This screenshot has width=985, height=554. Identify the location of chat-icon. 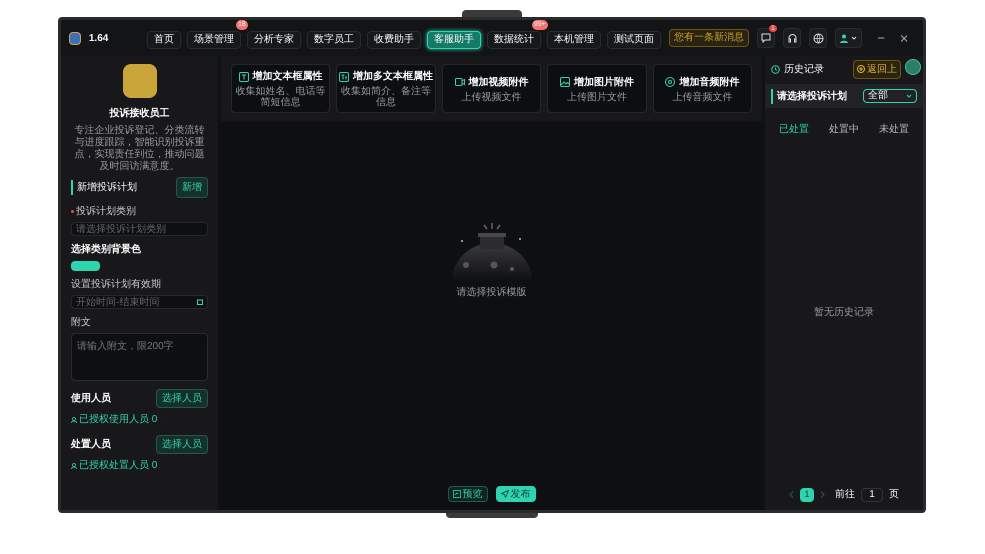
(765, 38).